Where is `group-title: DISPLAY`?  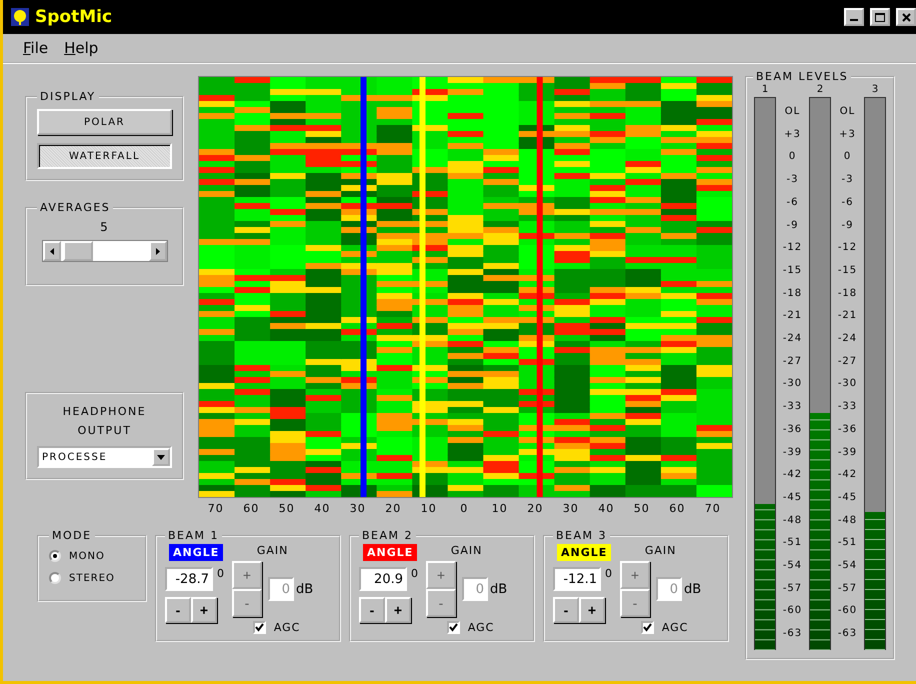
group-title: DISPLAY is located at coordinates (68, 96).